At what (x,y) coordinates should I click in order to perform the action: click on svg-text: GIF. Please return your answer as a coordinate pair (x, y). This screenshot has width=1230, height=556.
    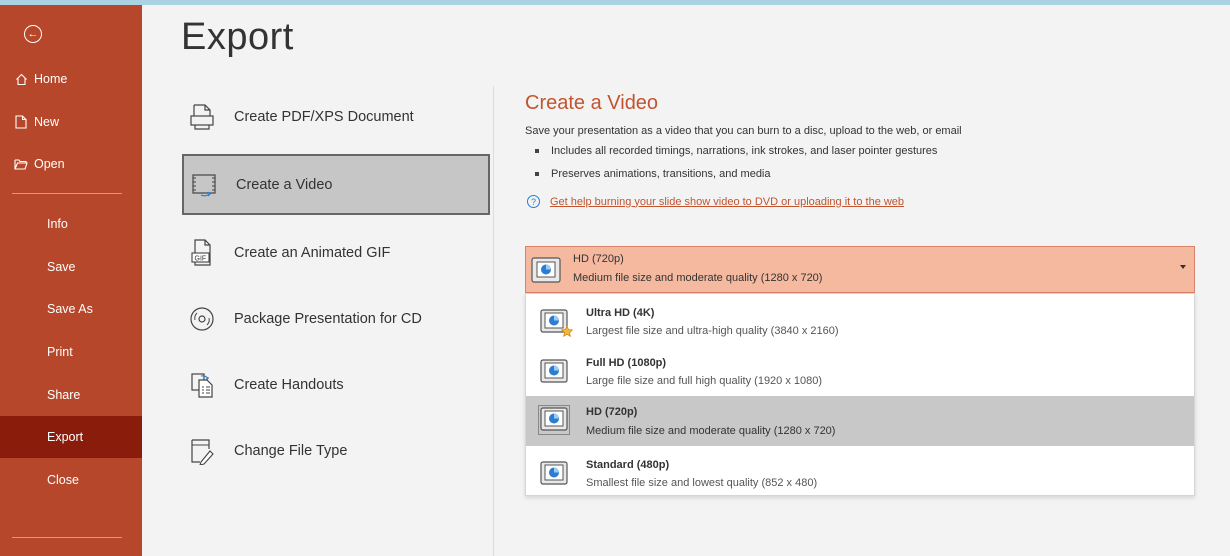
    Looking at the image, I should click on (201, 259).